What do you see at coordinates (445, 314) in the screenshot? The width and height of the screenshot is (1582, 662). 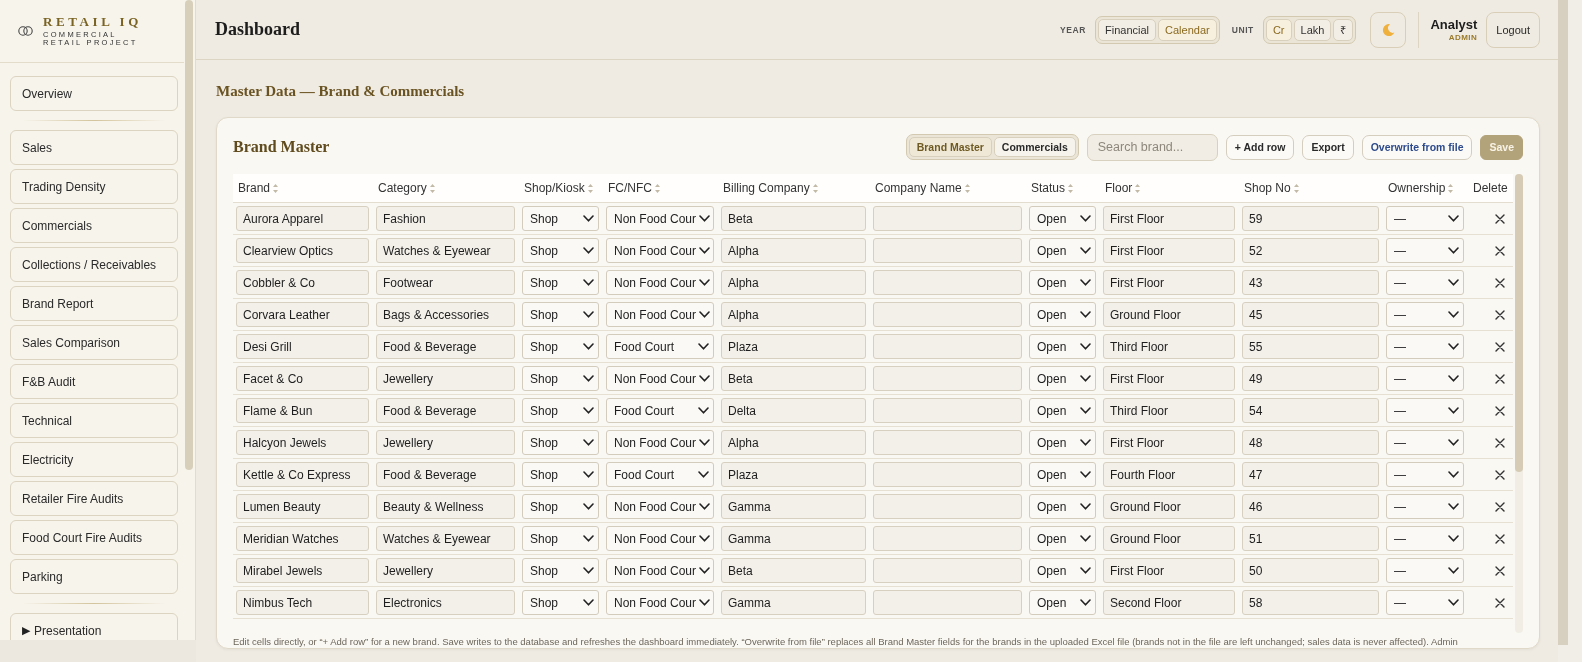 I see `category-field: Bags & Accessories` at bounding box center [445, 314].